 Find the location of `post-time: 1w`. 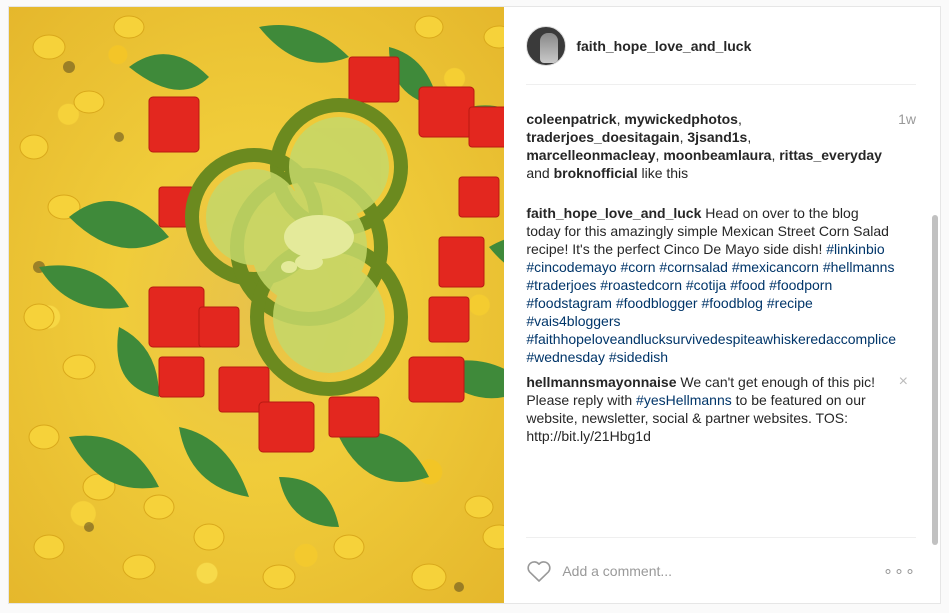

post-time: 1w is located at coordinates (907, 146).